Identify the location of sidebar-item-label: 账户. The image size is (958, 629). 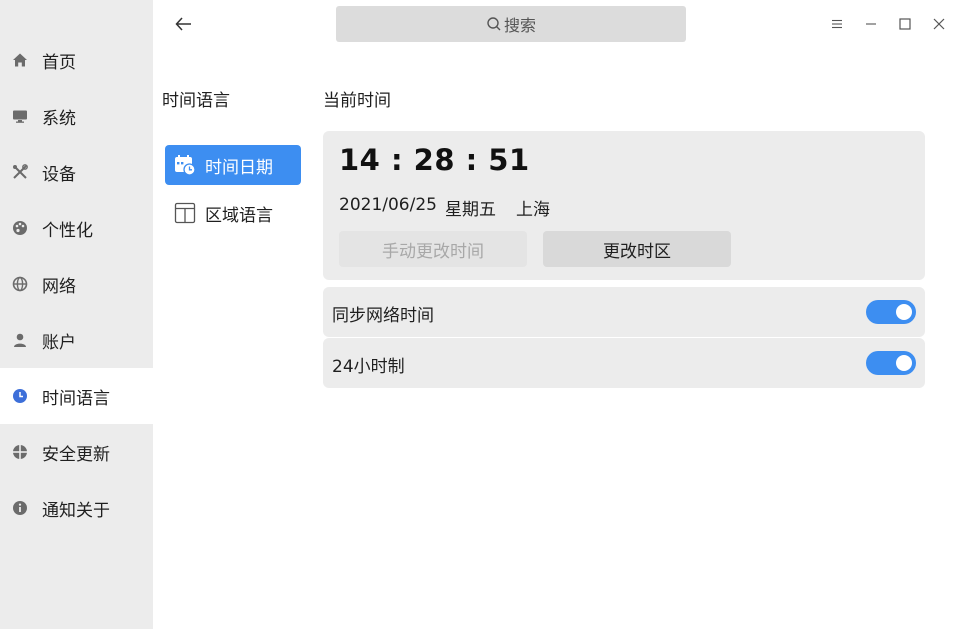
(59, 342).